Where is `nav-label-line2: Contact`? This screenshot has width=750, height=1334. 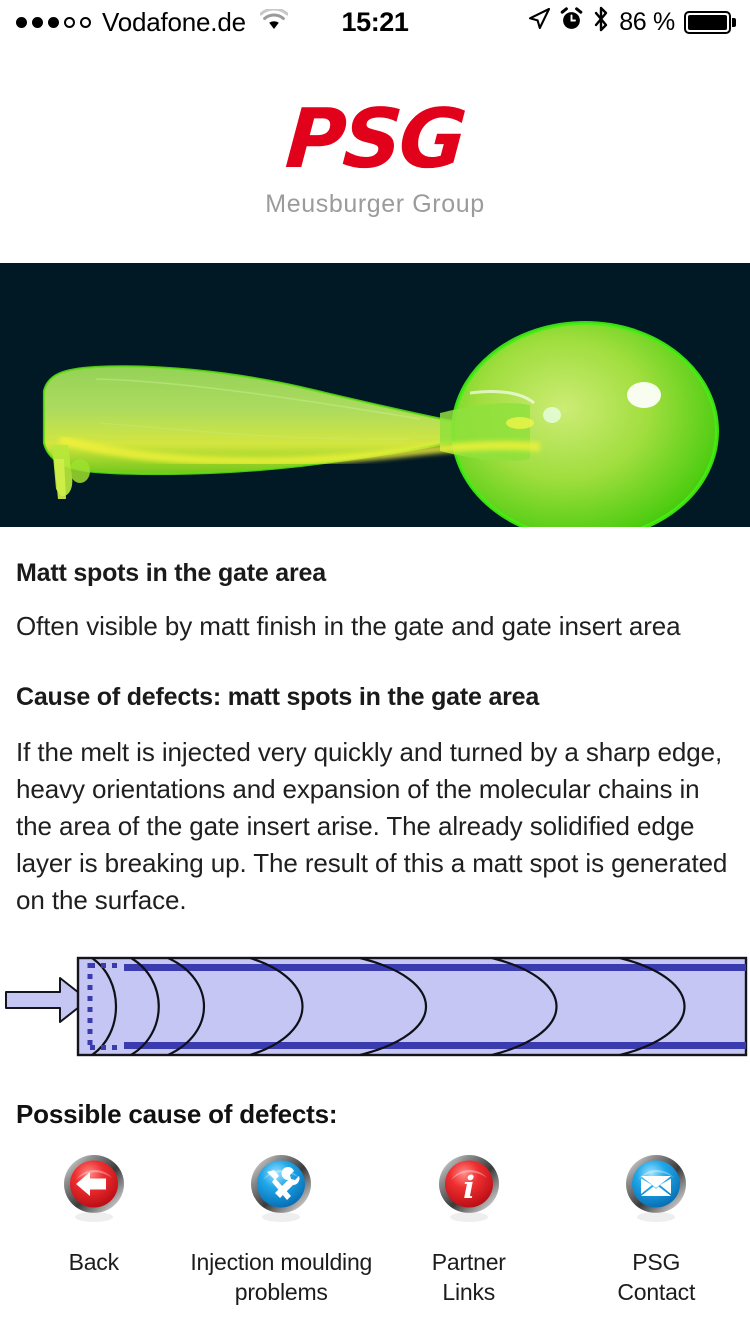
nav-label-line2: Contact is located at coordinates (656, 1291).